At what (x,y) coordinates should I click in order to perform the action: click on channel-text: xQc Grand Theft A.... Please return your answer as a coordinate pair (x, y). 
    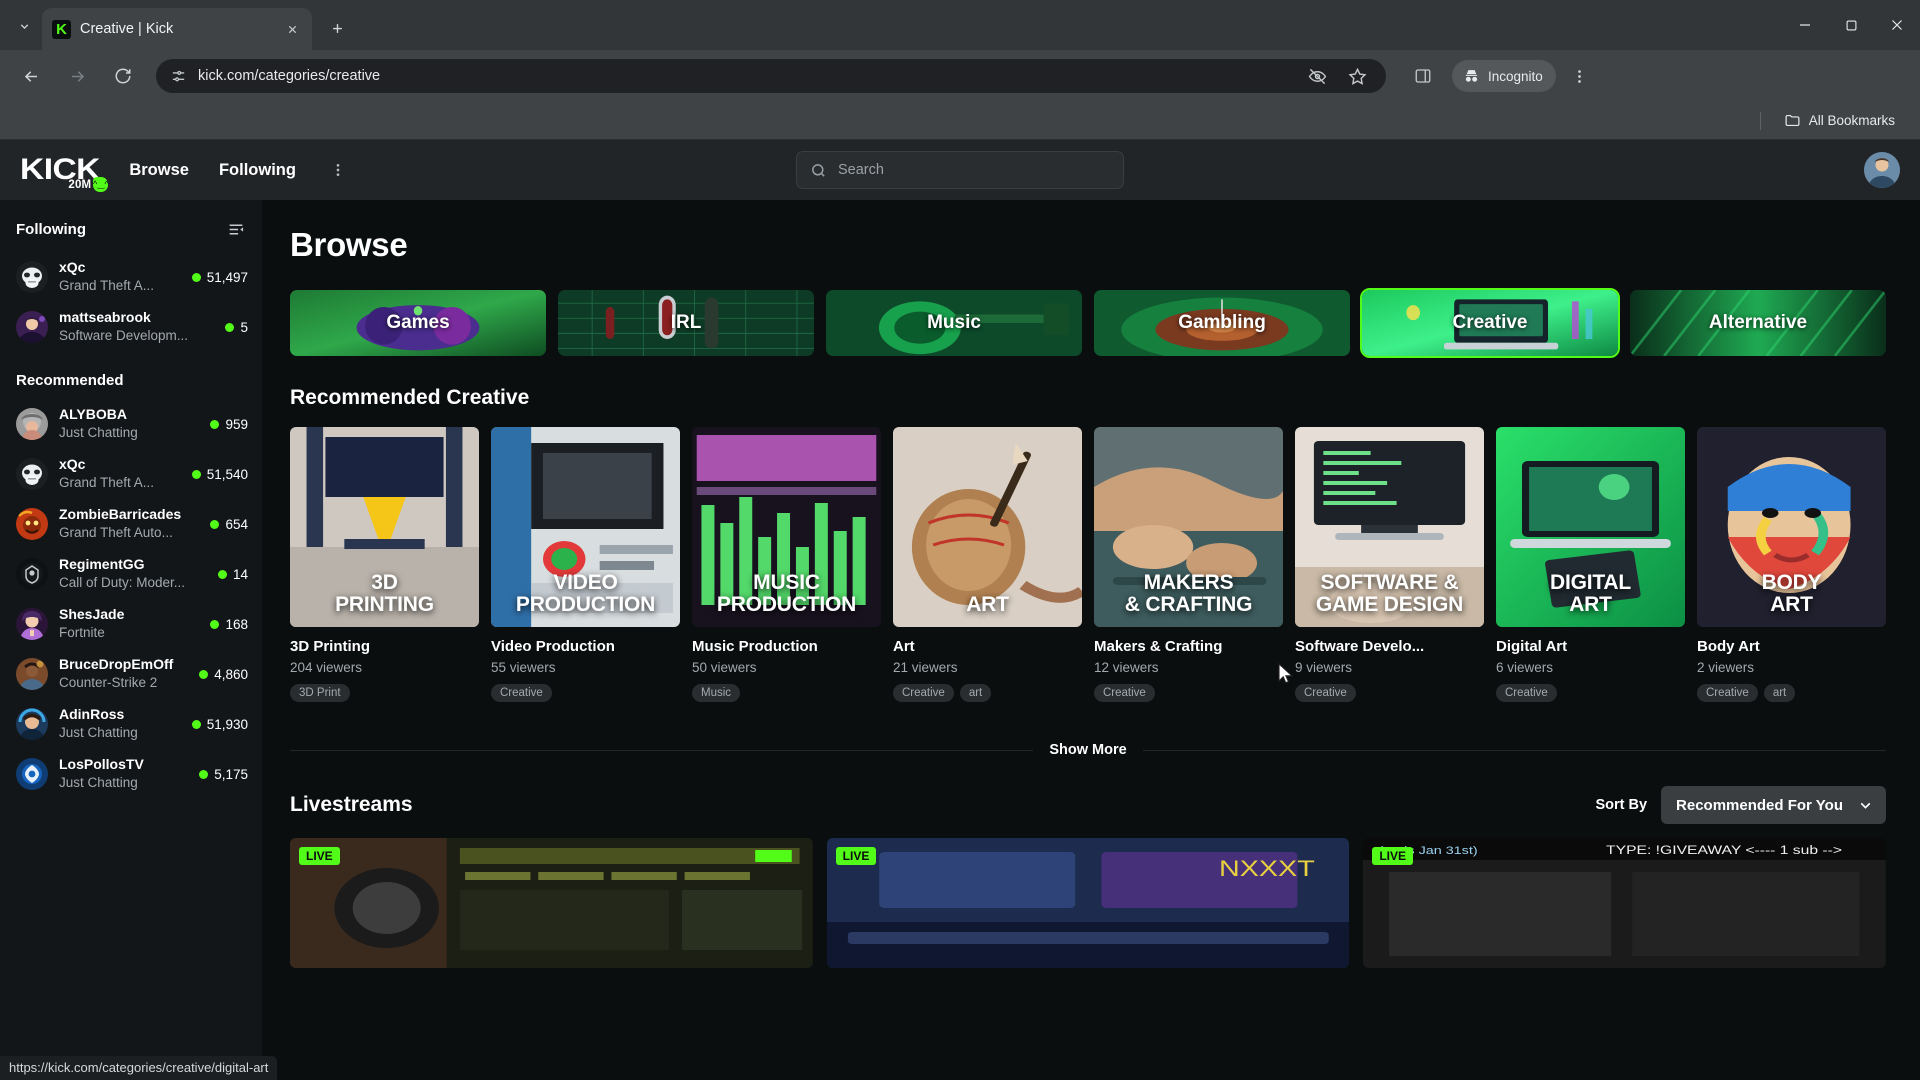
    Looking at the image, I should click on (120, 276).